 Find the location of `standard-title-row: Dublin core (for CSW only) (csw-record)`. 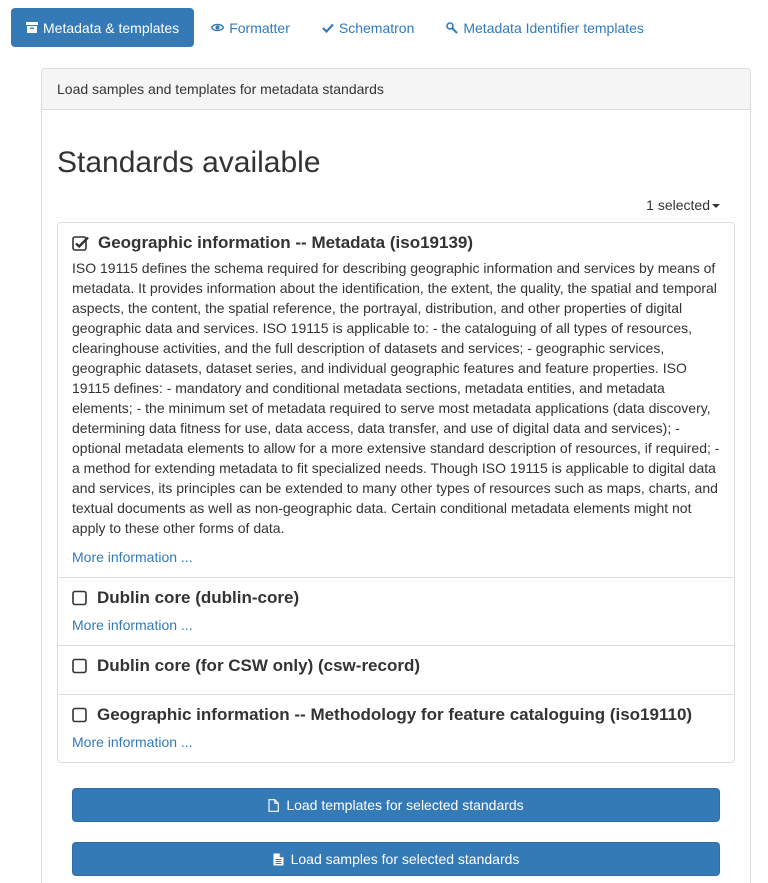

standard-title-row: Dublin core (for CSW only) (csw-record) is located at coordinates (396, 666).